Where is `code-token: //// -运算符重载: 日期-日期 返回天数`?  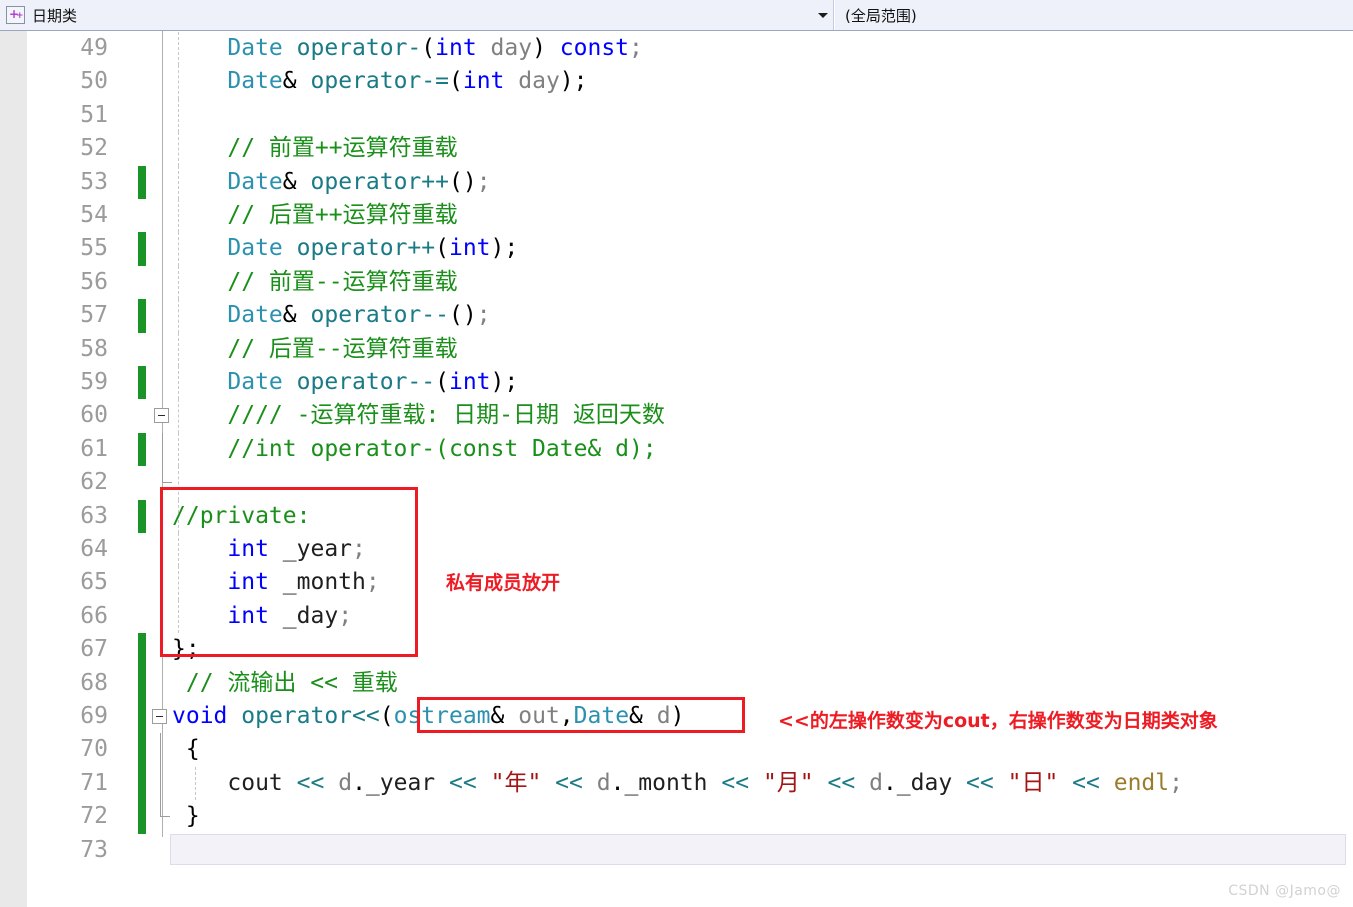
code-token: //// -运算符重载: 日期-日期 返回天数 is located at coordinates (446, 415).